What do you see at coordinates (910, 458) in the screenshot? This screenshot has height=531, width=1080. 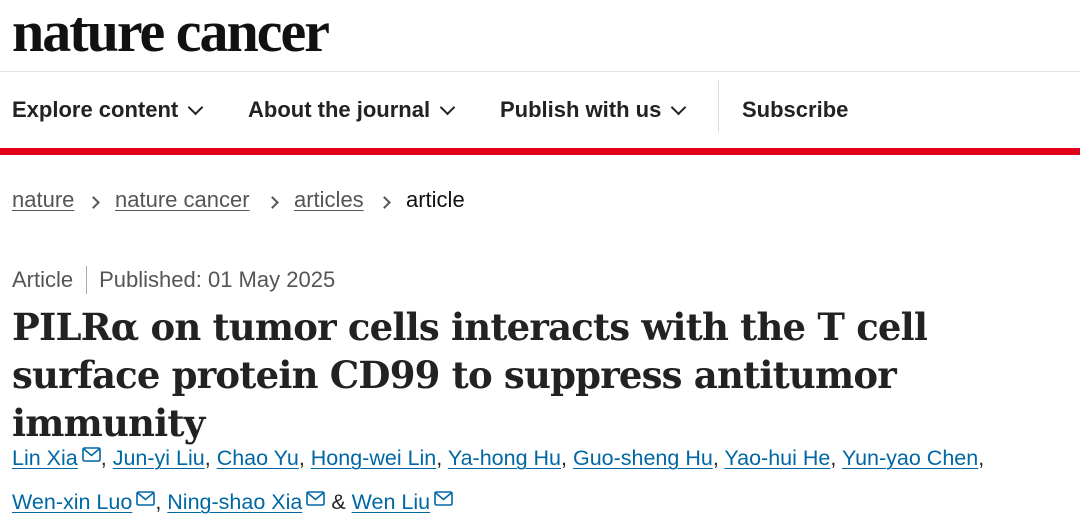 I see `author-link: Yun-yao Chen` at bounding box center [910, 458].